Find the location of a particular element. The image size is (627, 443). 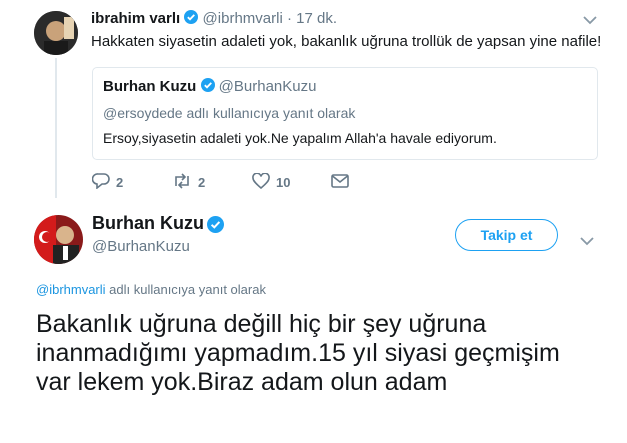

reply-count: 2 is located at coordinates (120, 182).